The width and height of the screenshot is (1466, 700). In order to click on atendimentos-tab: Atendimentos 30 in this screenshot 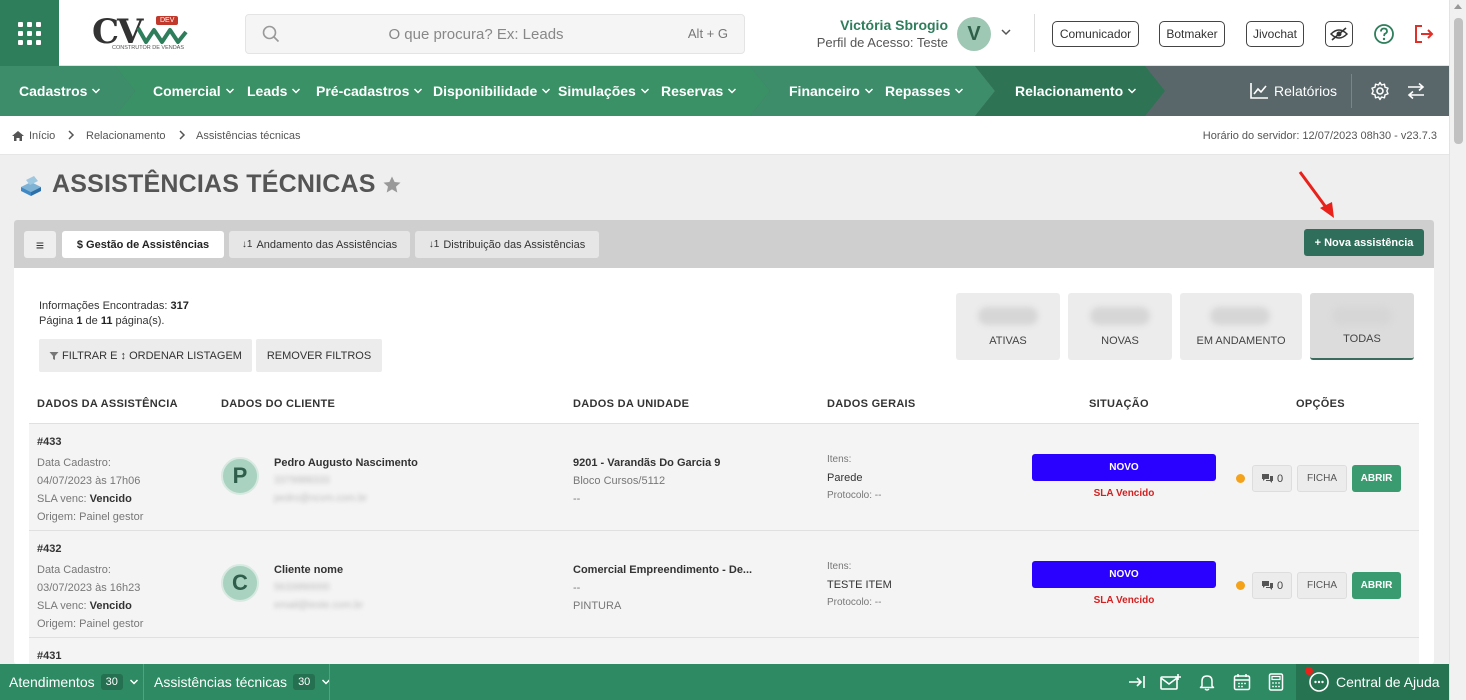, I will do `click(74, 682)`.